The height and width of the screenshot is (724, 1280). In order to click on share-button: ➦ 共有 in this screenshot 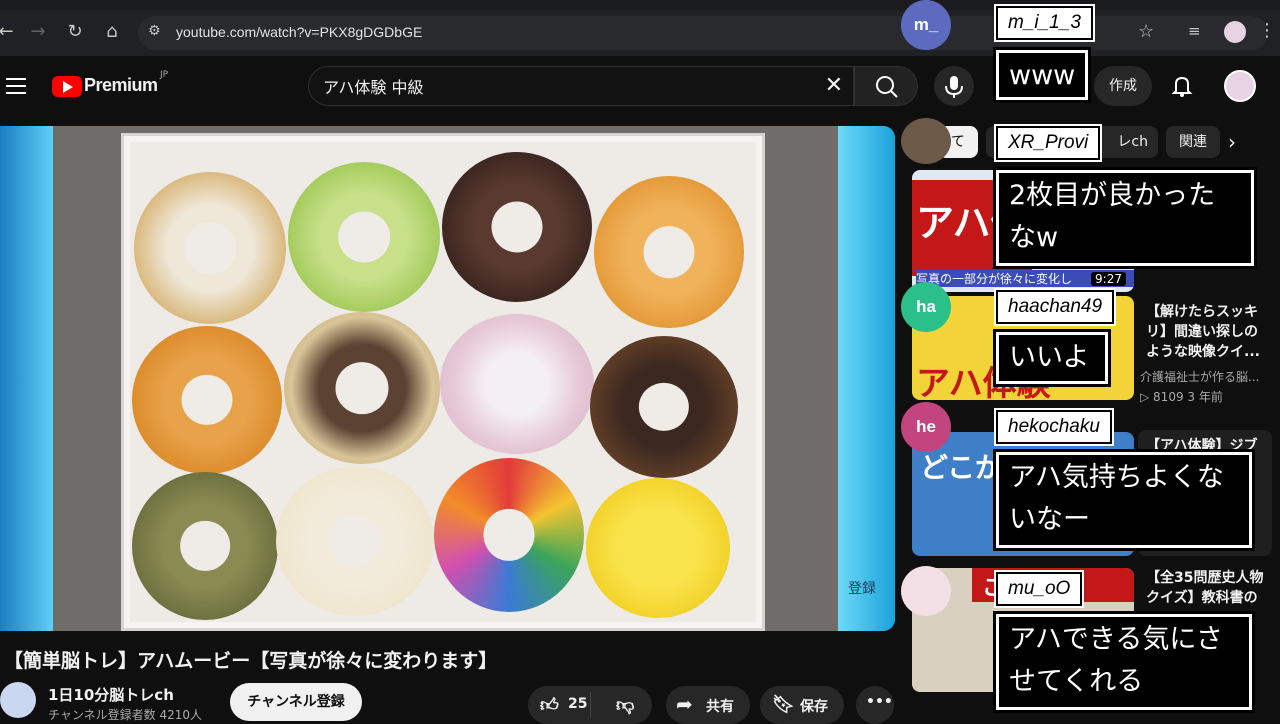, I will do `click(708, 705)`.